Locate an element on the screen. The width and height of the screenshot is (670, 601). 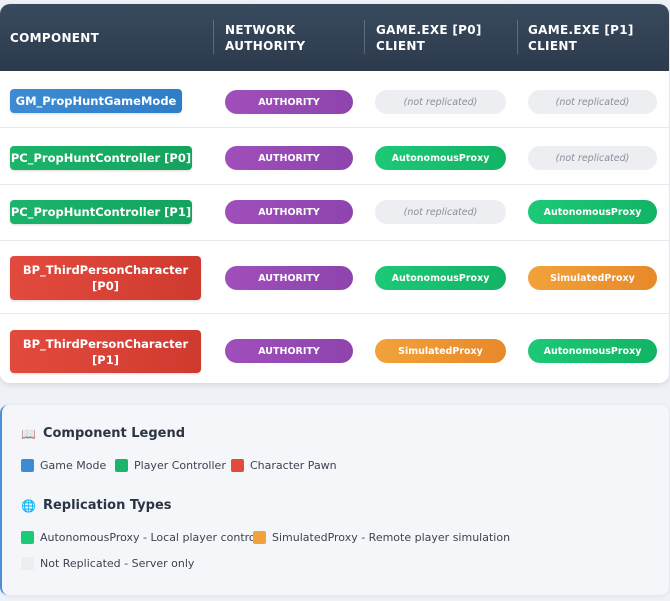
swatch-character-pawn is located at coordinates (237, 465).